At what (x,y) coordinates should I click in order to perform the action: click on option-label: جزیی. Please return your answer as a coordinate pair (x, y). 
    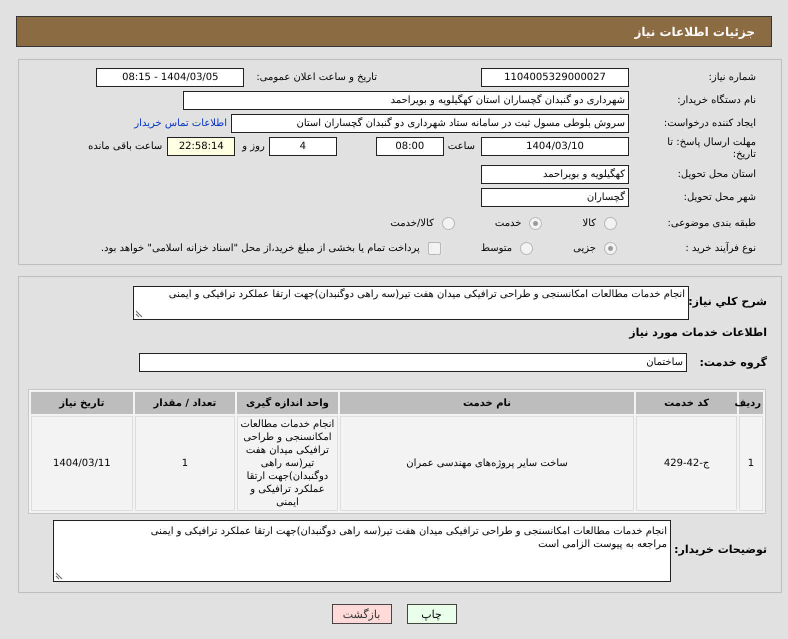
    Looking at the image, I should click on (584, 248).